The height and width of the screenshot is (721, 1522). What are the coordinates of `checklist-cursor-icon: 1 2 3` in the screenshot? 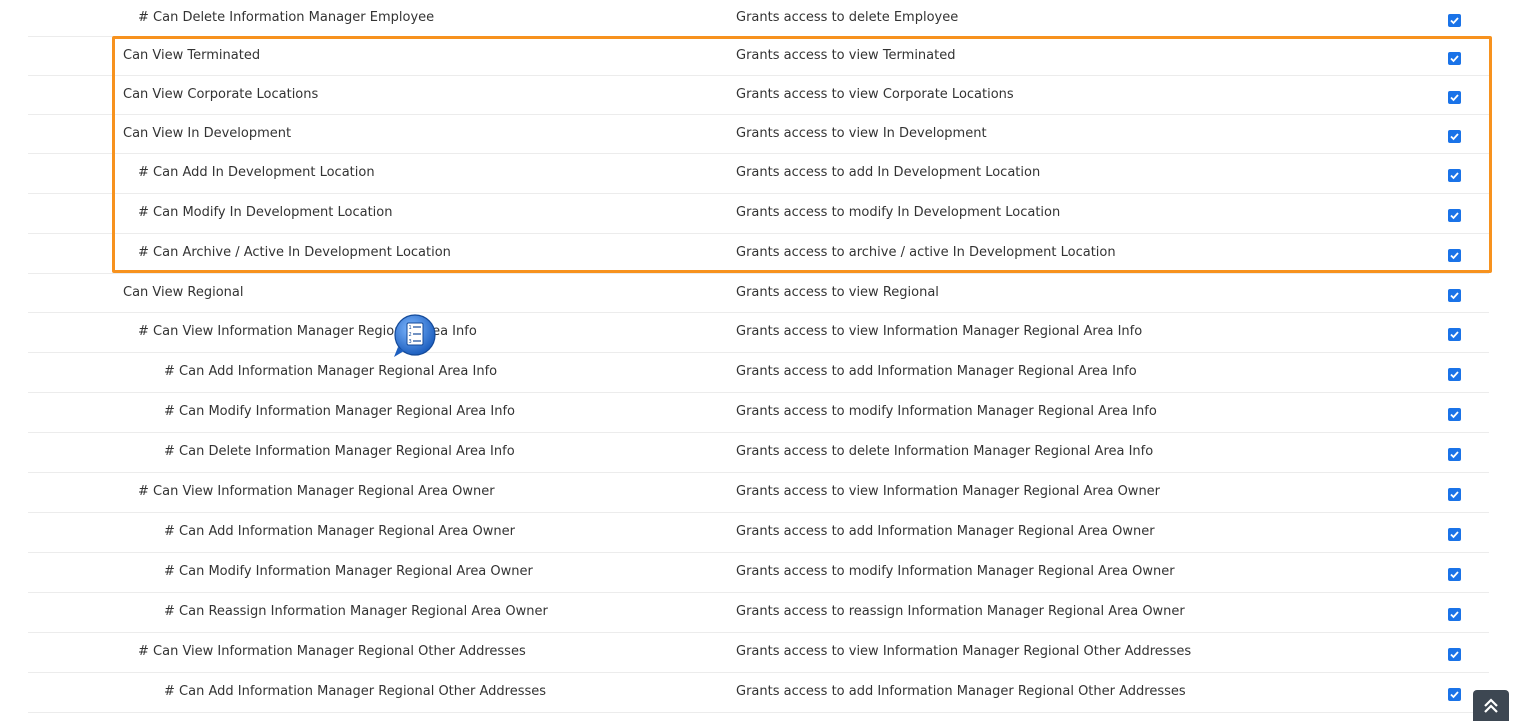 It's located at (415, 336).